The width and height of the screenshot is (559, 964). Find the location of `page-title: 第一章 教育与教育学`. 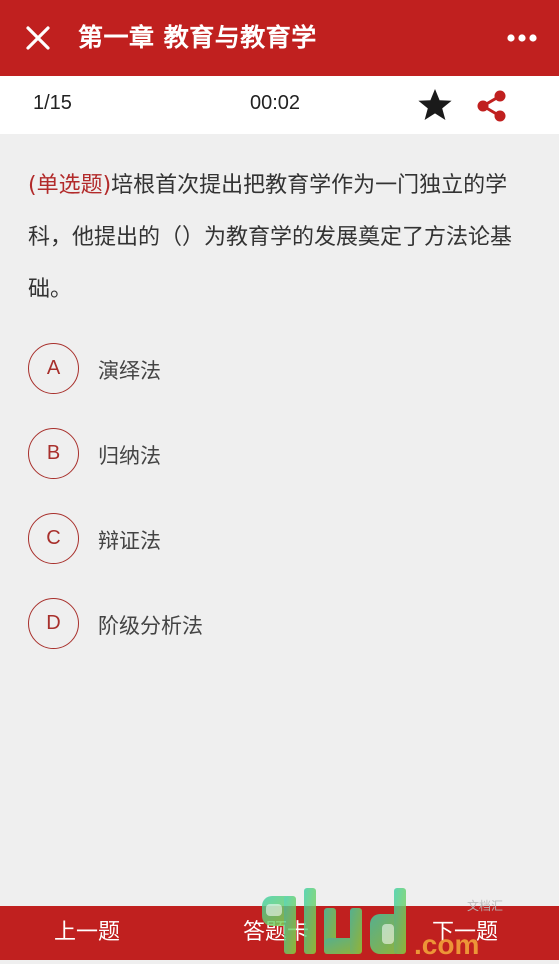

page-title: 第一章 教育与教育学 is located at coordinates (197, 37).